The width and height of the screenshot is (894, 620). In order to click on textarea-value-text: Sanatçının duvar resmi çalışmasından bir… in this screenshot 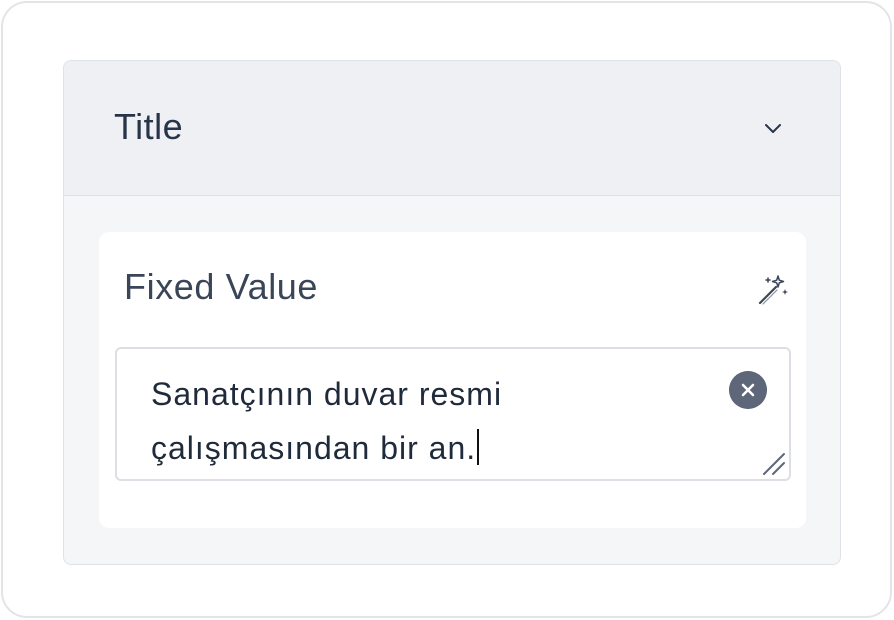, I will do `click(327, 421)`.